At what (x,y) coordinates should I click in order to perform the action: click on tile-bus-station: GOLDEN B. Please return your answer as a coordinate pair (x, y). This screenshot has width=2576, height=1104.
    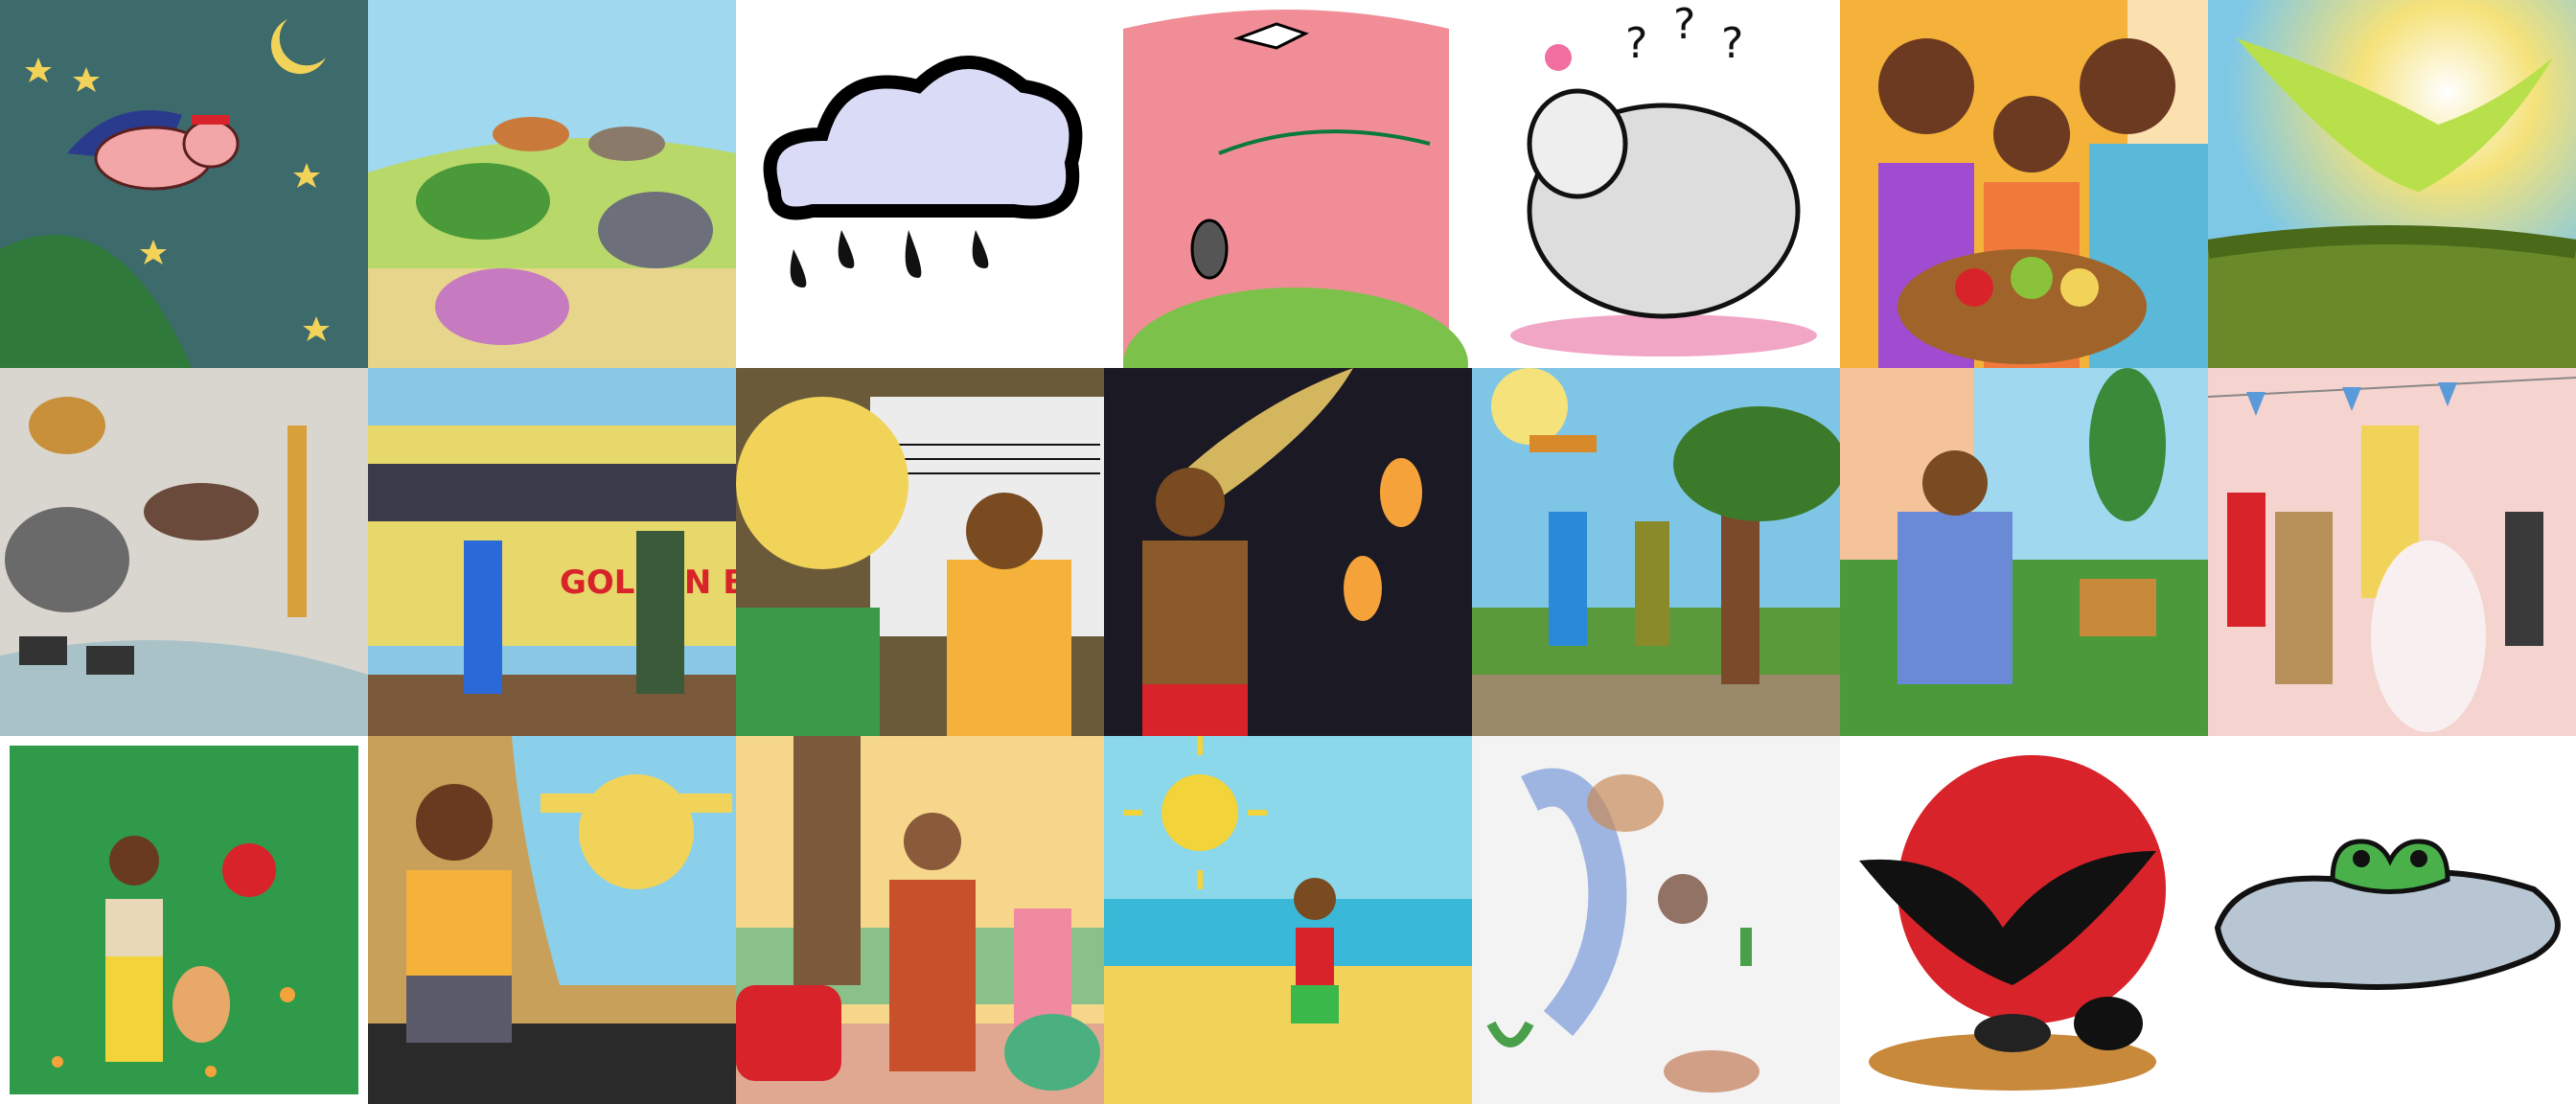
    Looking at the image, I should click on (552, 552).